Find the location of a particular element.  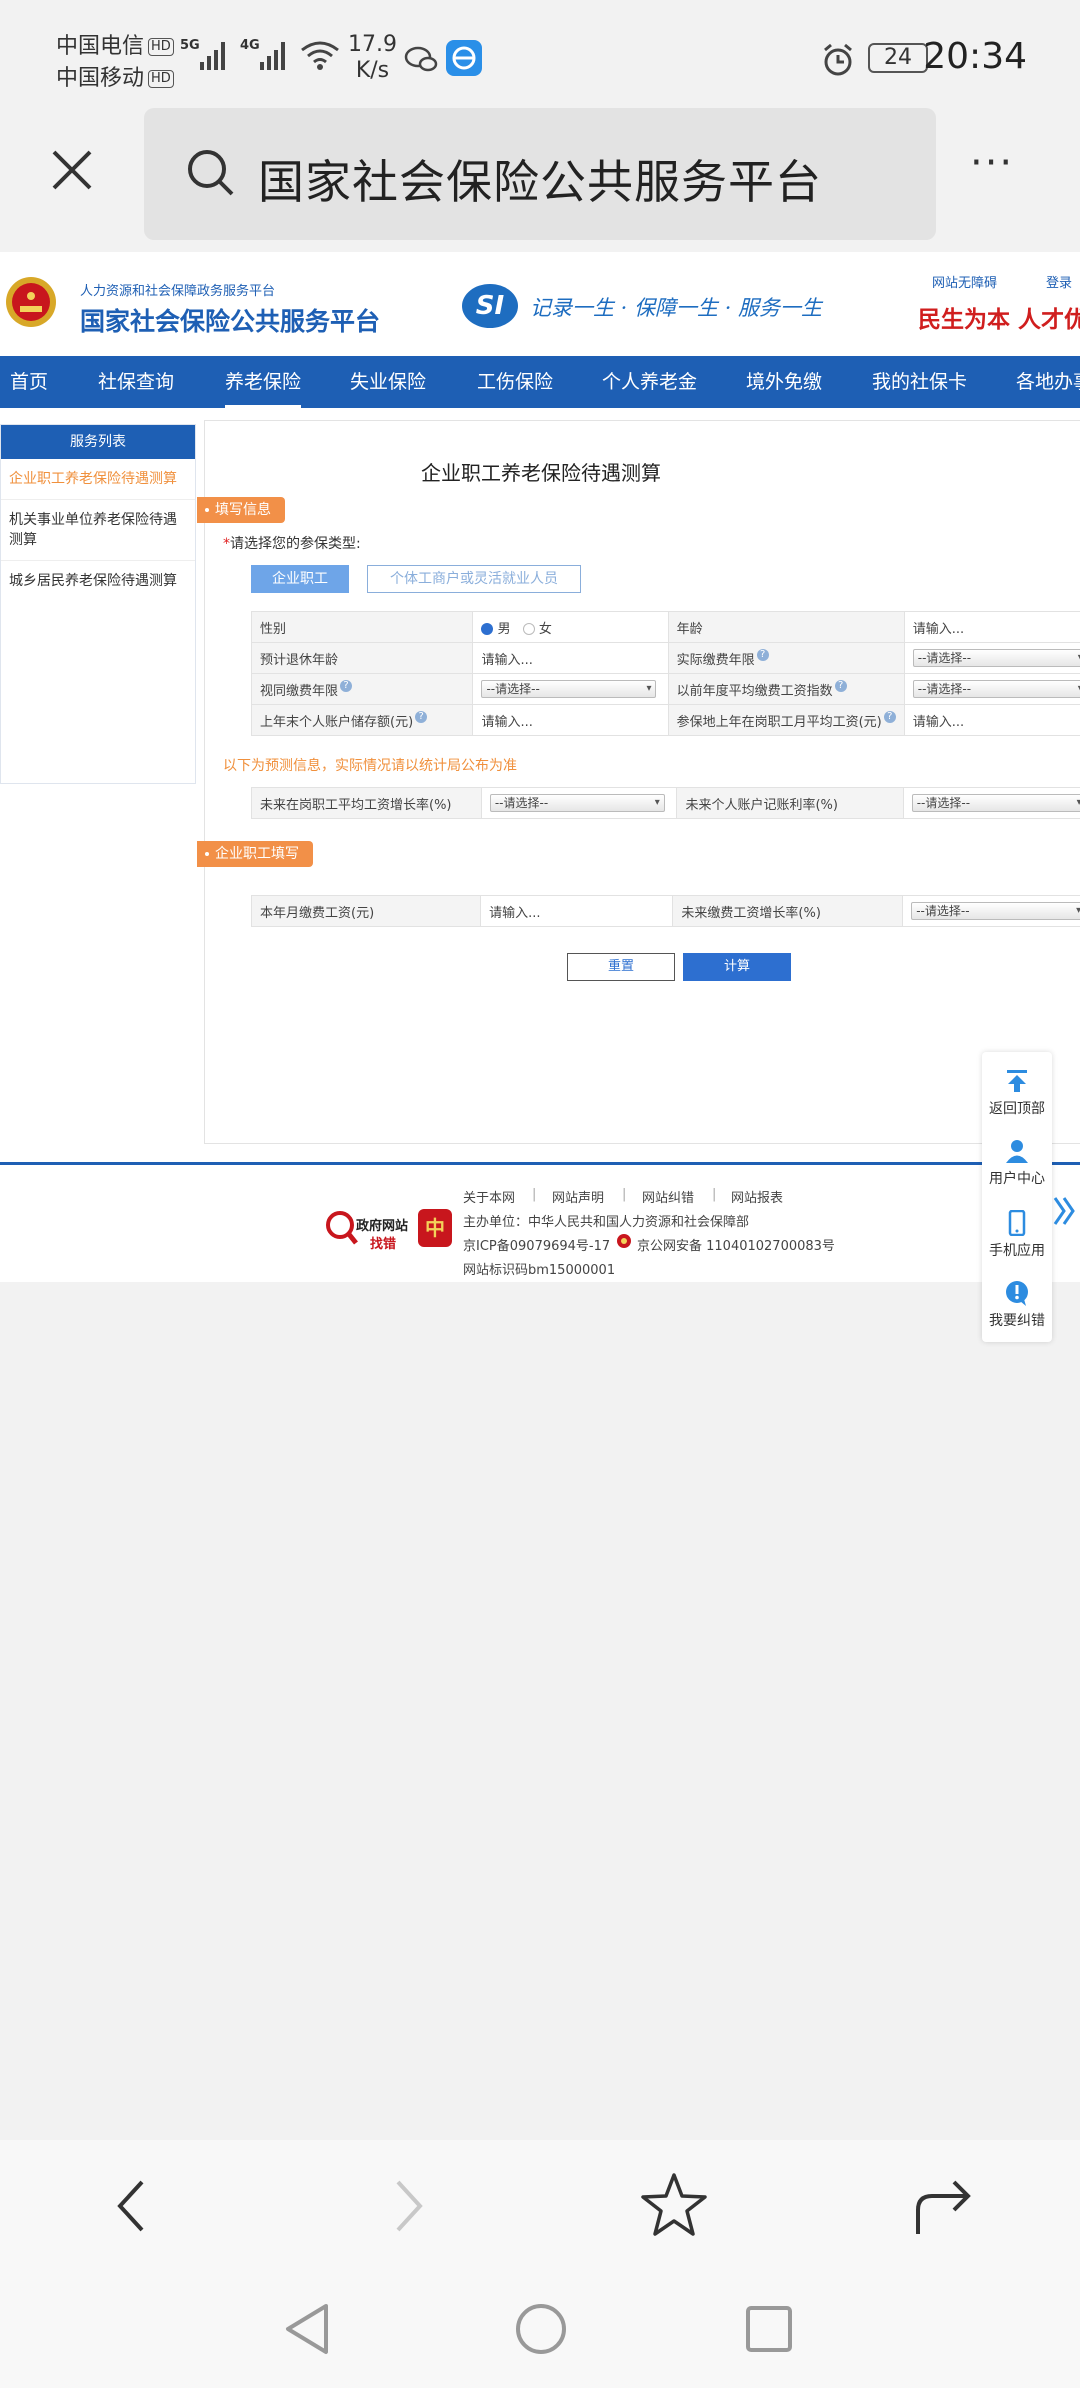

user-center-button: 用户中心 is located at coordinates (1017, 1163).